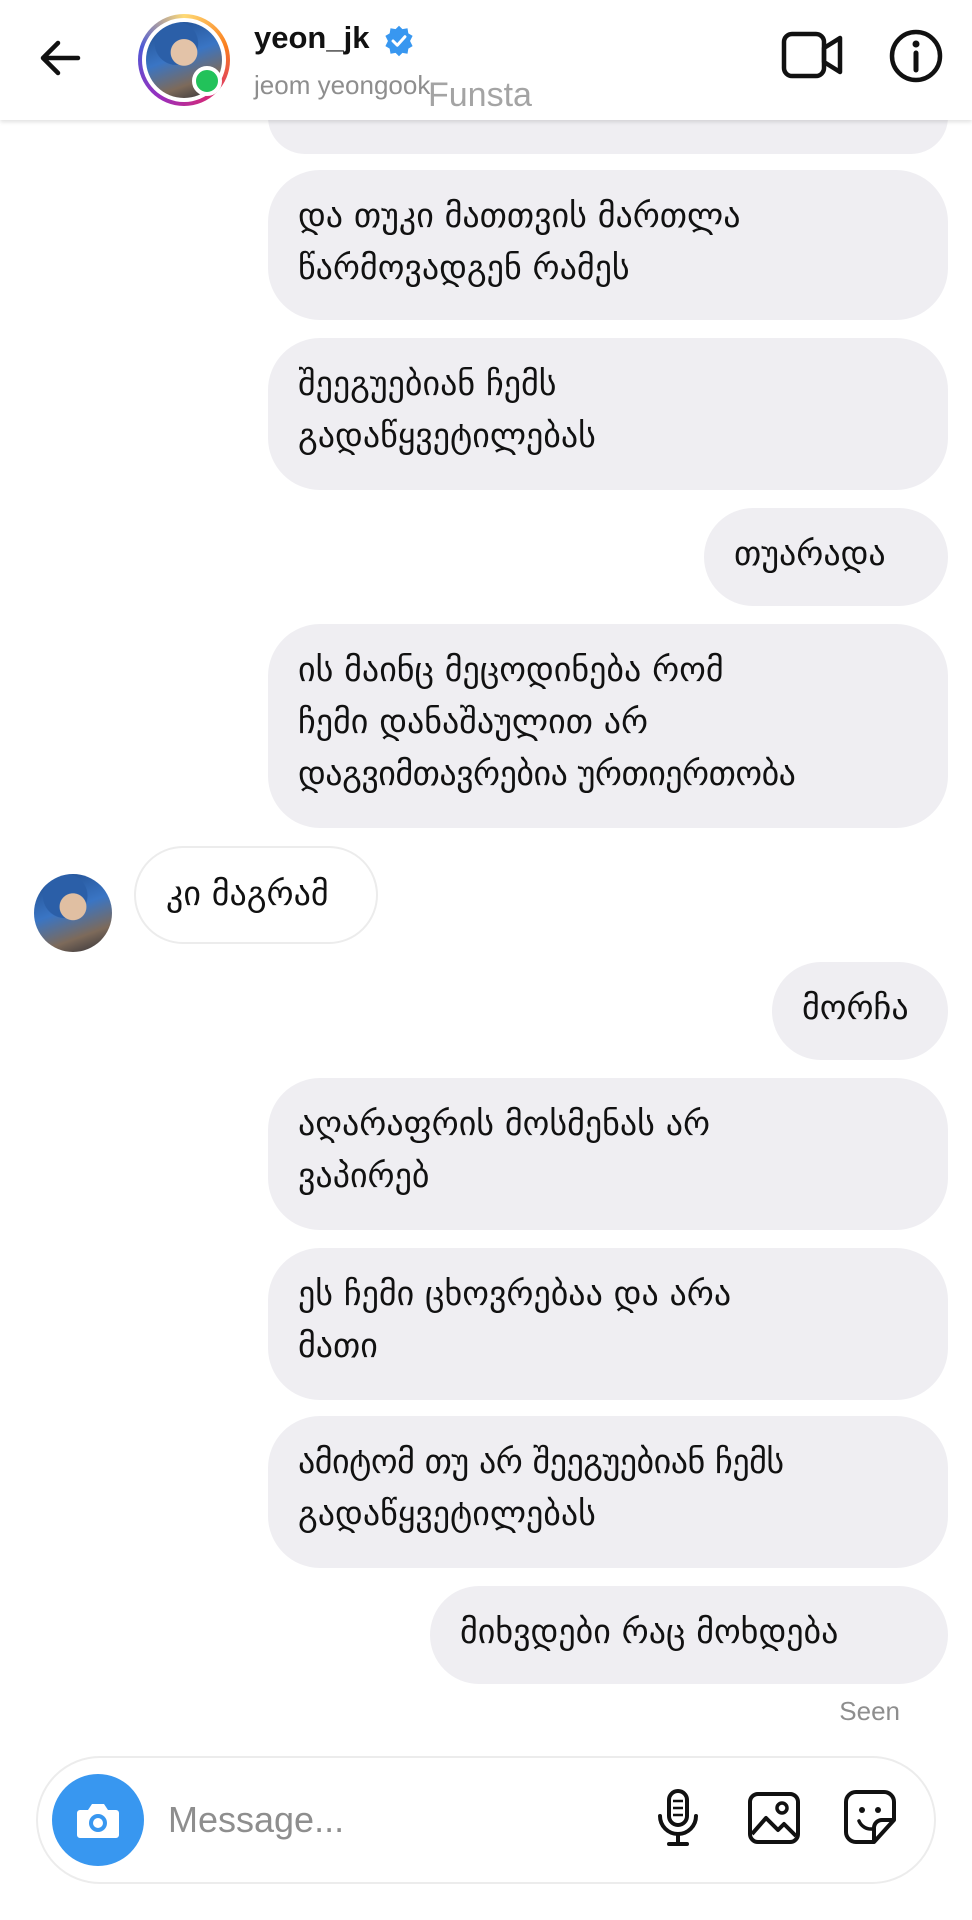  What do you see at coordinates (810, 554) in the screenshot?
I see `message-line: თუარადა` at bounding box center [810, 554].